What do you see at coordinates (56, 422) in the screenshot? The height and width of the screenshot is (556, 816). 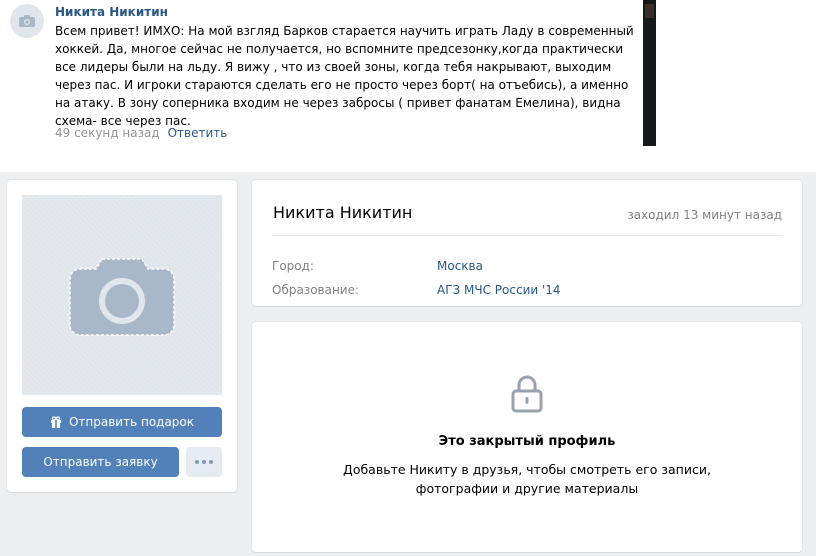 I see `gift-icon` at bounding box center [56, 422].